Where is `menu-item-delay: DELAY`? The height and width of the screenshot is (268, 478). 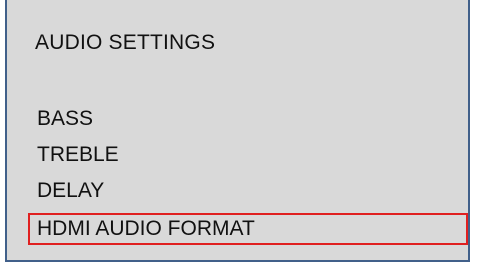
menu-item-delay: DELAY is located at coordinates (244, 193).